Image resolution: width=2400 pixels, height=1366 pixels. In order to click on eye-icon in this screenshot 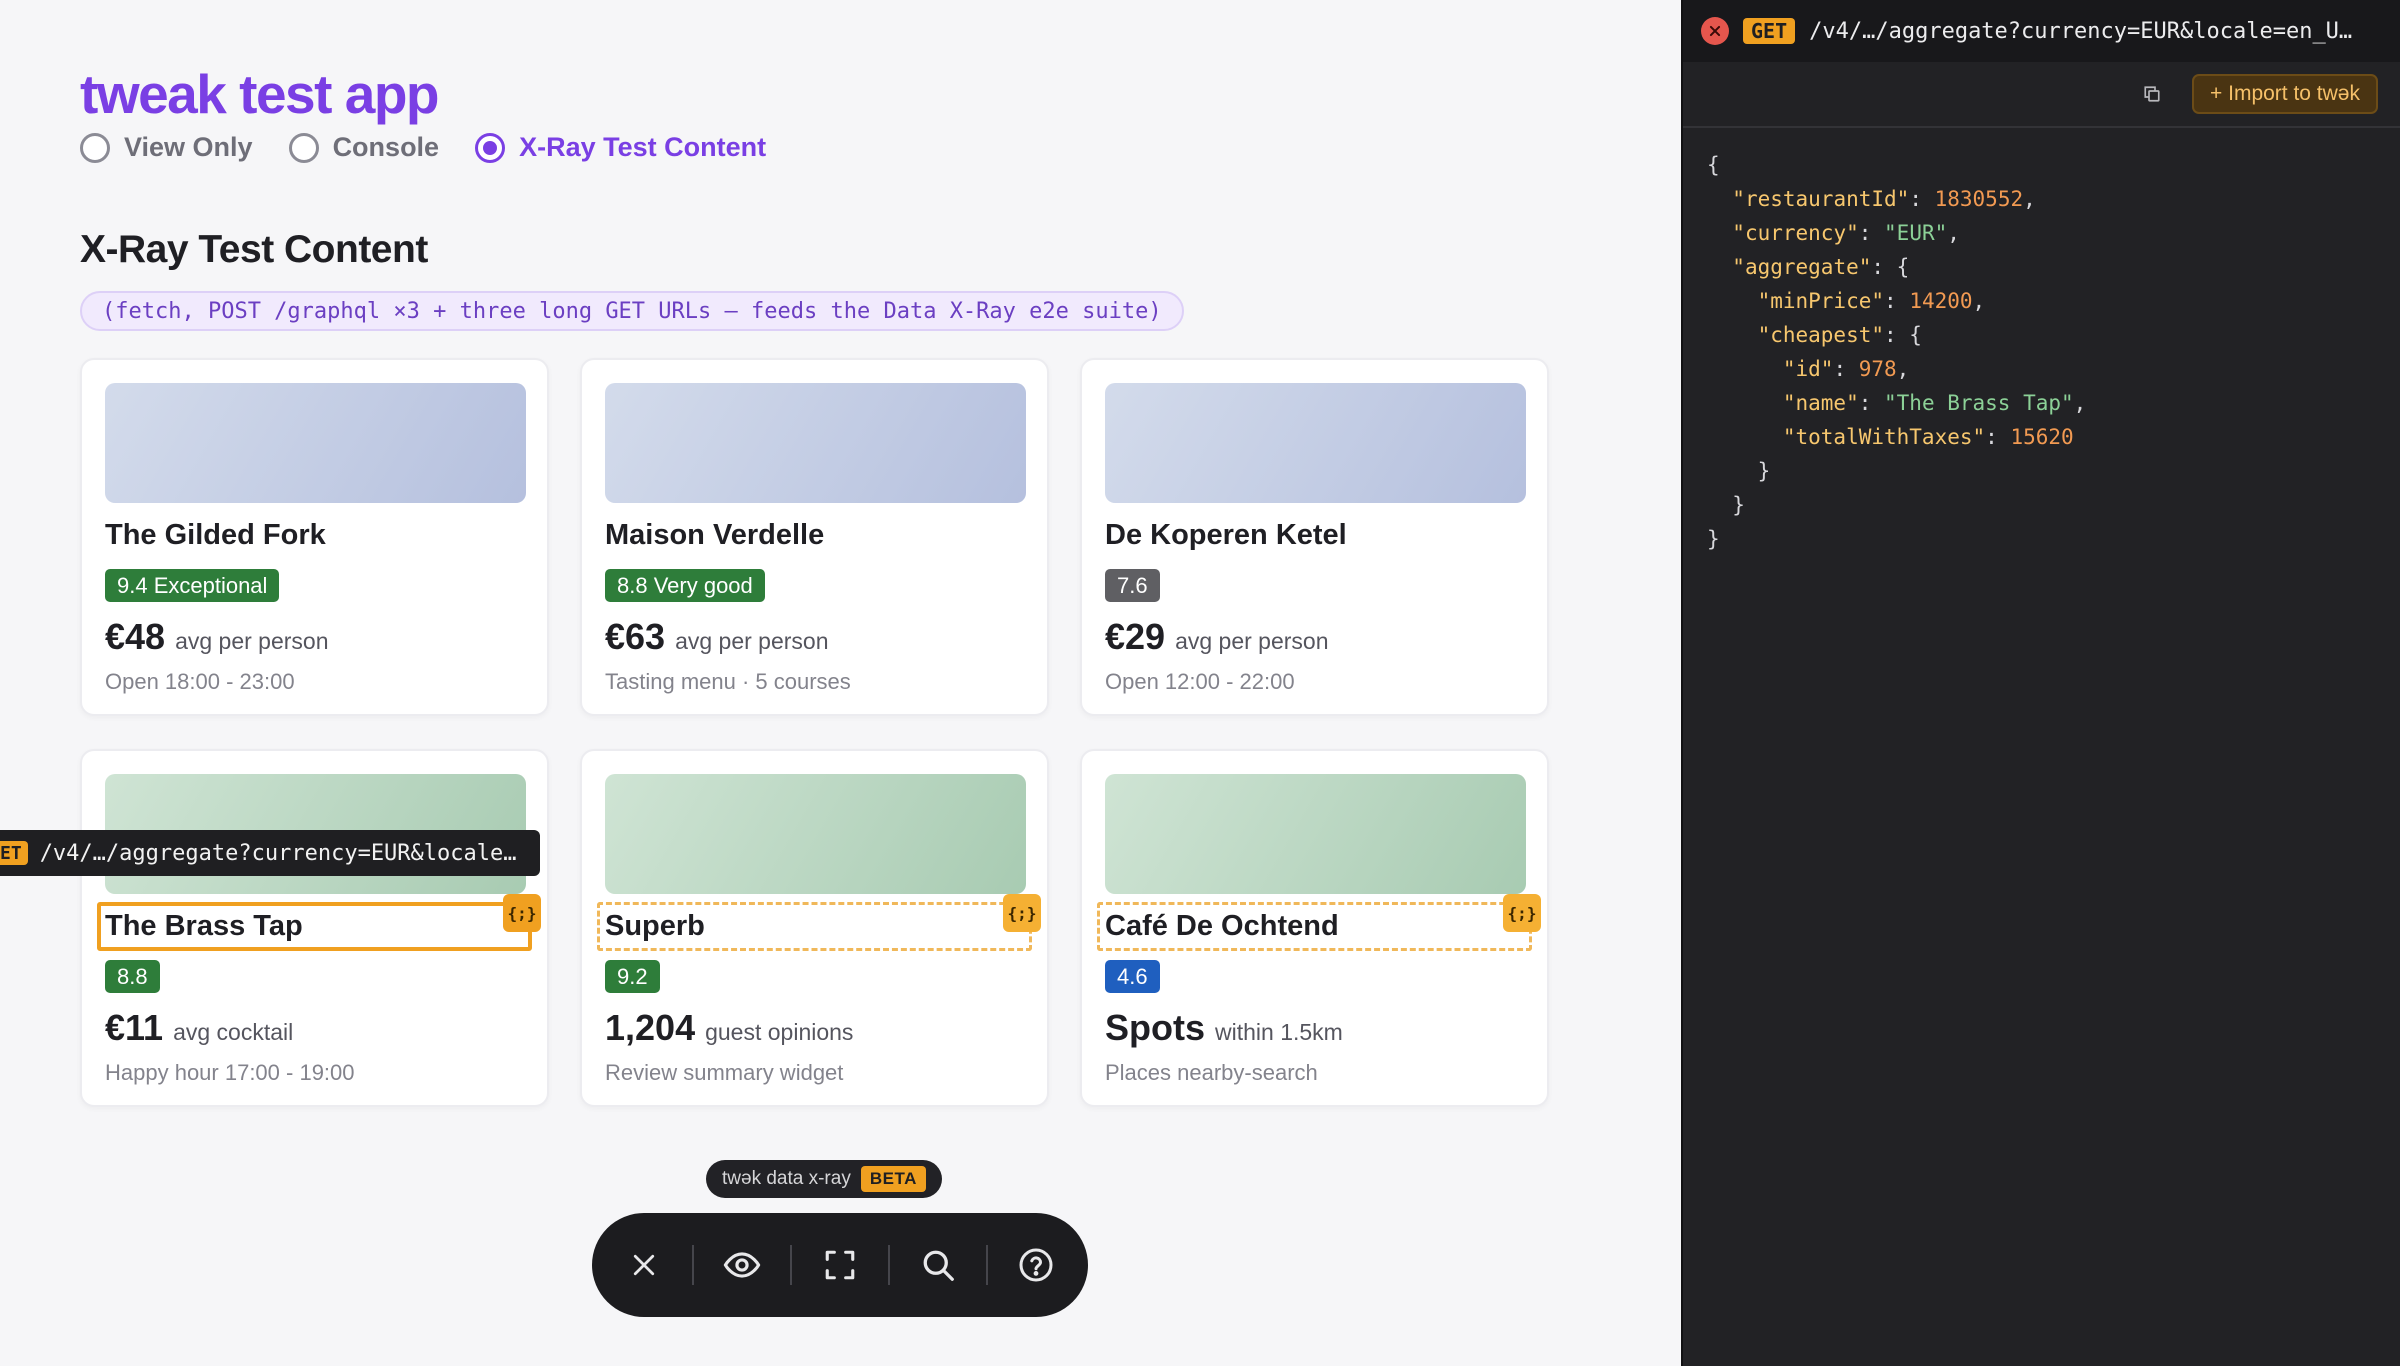, I will do `click(742, 1265)`.